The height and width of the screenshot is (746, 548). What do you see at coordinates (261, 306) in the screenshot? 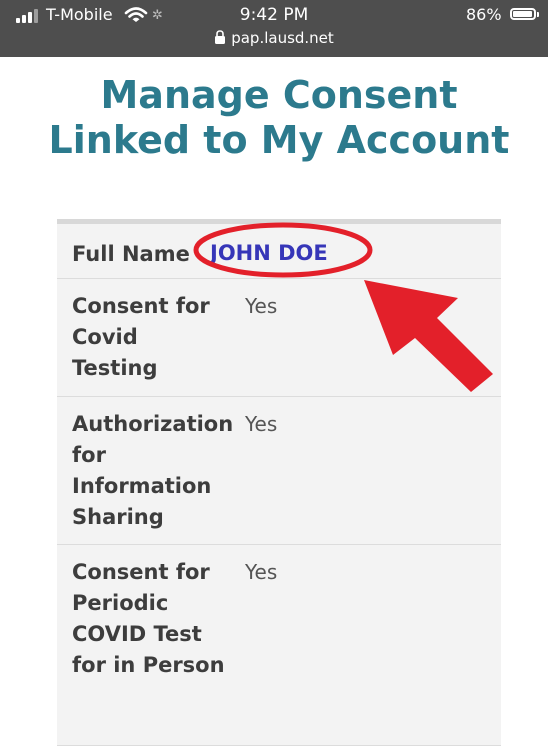
I see `consent-covid-testing-value: Yes` at bounding box center [261, 306].